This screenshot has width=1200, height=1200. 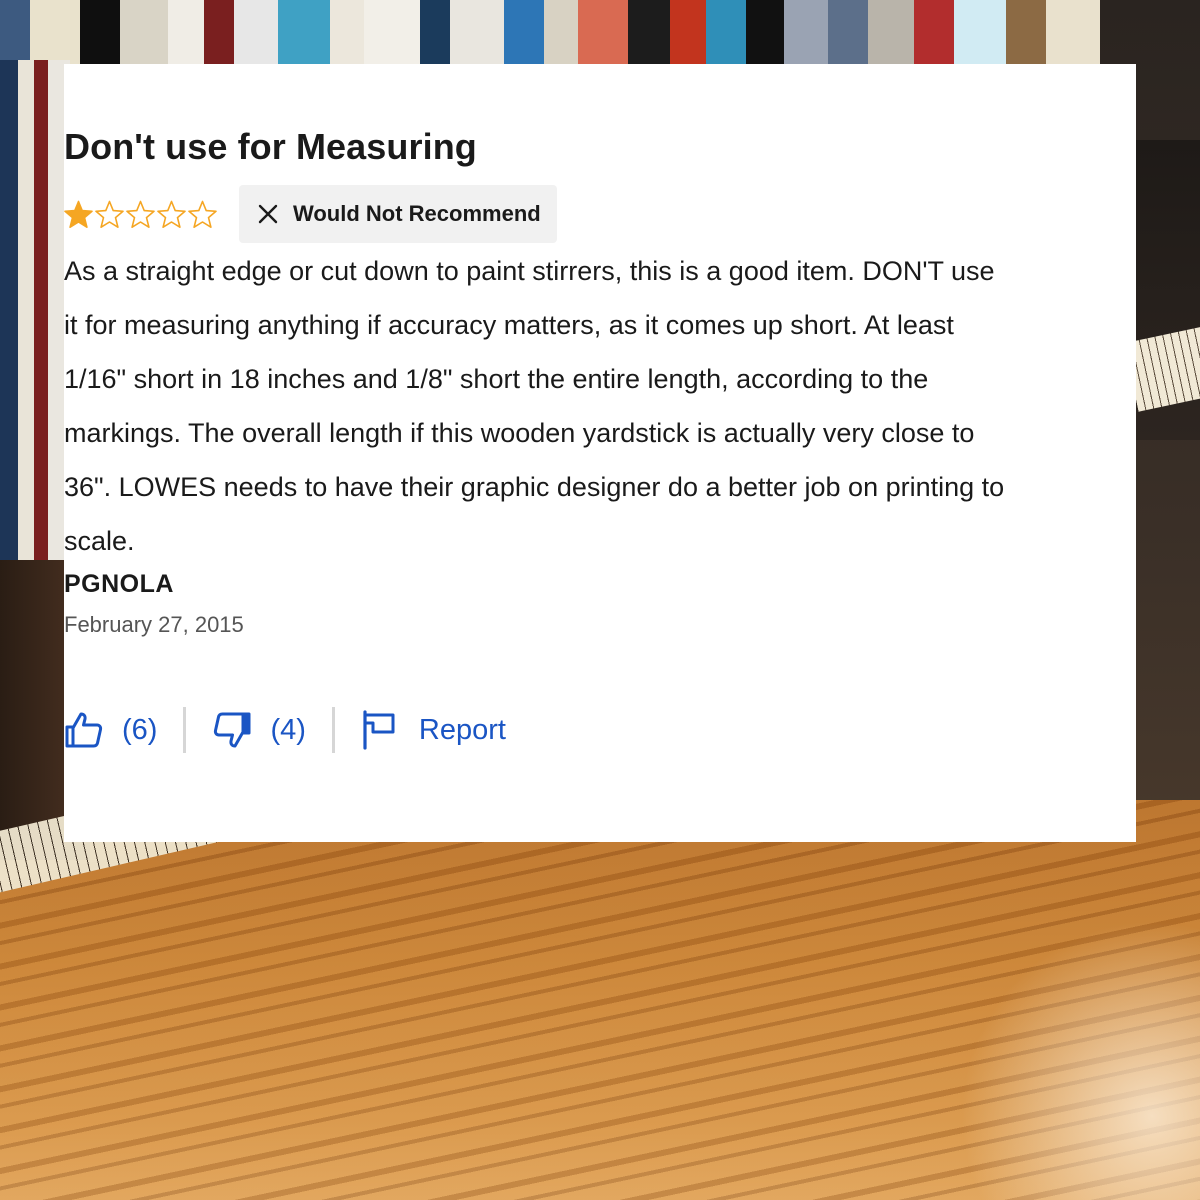 I want to click on floor-glare, so click(x=1080, y=1060).